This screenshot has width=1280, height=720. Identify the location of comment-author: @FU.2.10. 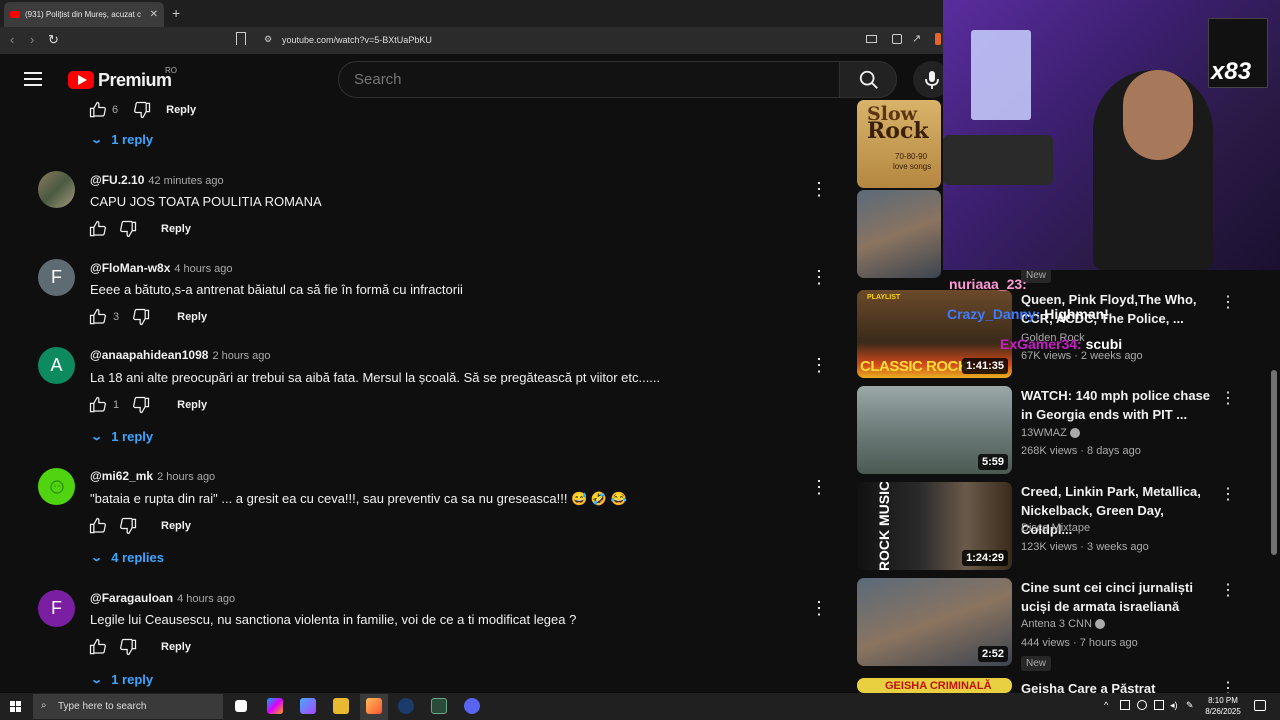
(117, 180).